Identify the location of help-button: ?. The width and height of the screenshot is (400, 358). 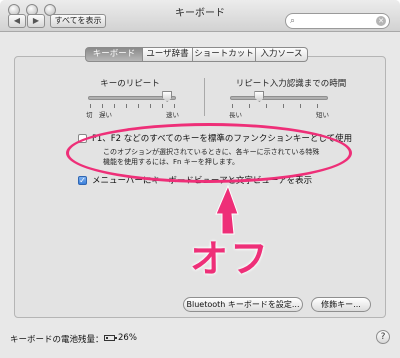
(383, 337).